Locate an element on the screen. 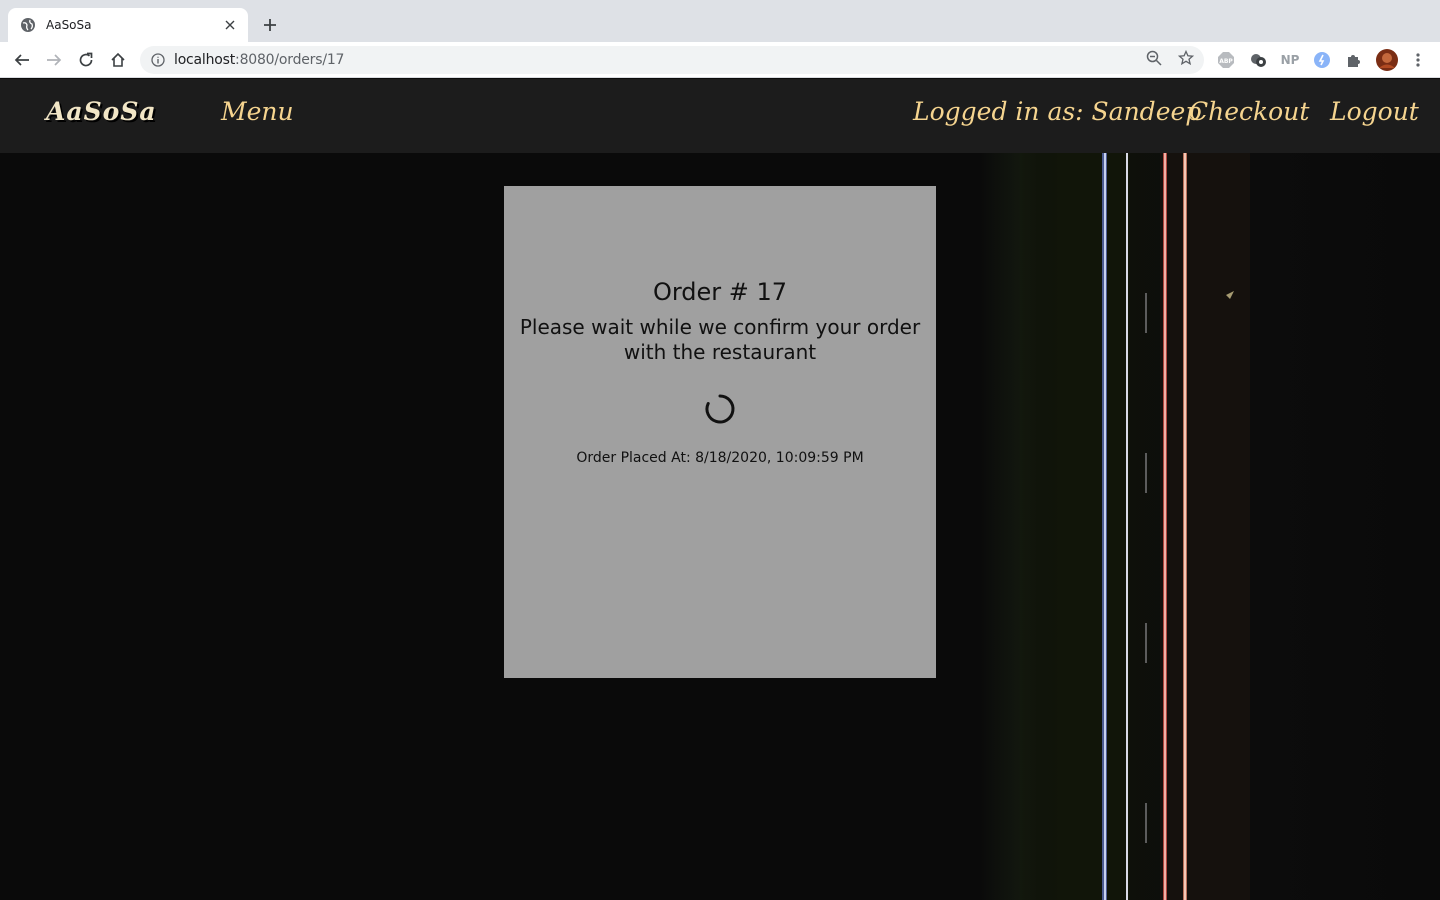 The image size is (1440, 900). back-arrow-icon is located at coordinates (22, 60).